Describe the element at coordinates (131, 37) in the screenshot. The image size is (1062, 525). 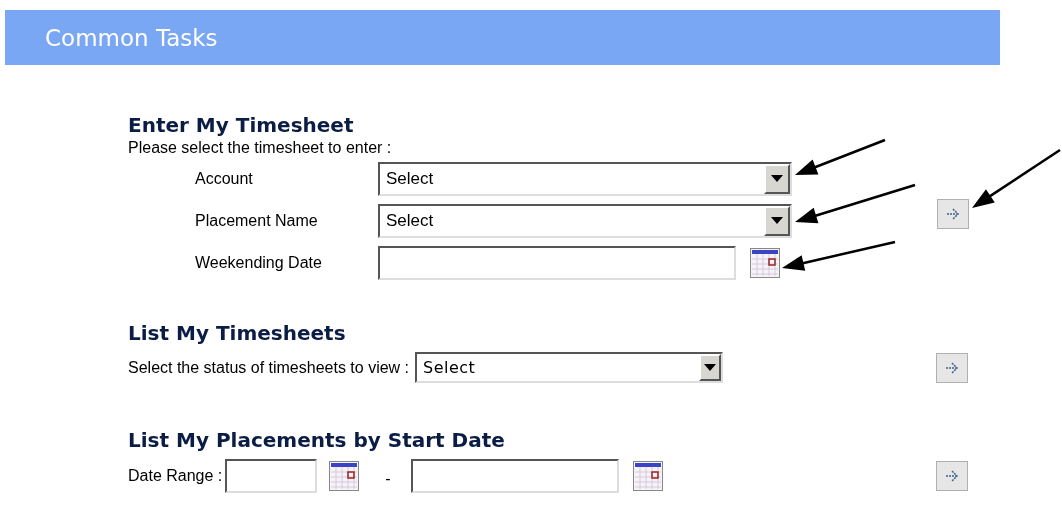
I see `header-title: Common Tasks` at that location.